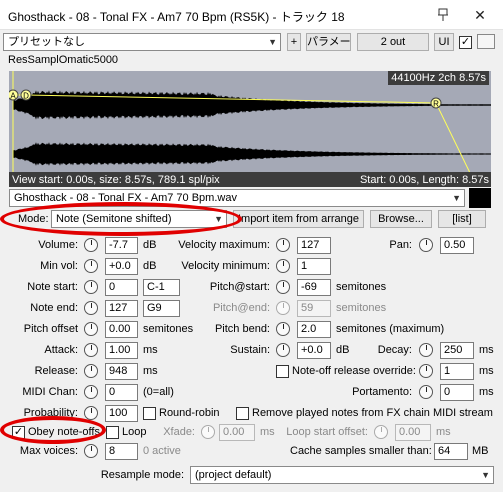 The image size is (503, 492). What do you see at coordinates (424, 180) in the screenshot?
I see `start-readout: Start: 0.00s, Length: 8.57s` at bounding box center [424, 180].